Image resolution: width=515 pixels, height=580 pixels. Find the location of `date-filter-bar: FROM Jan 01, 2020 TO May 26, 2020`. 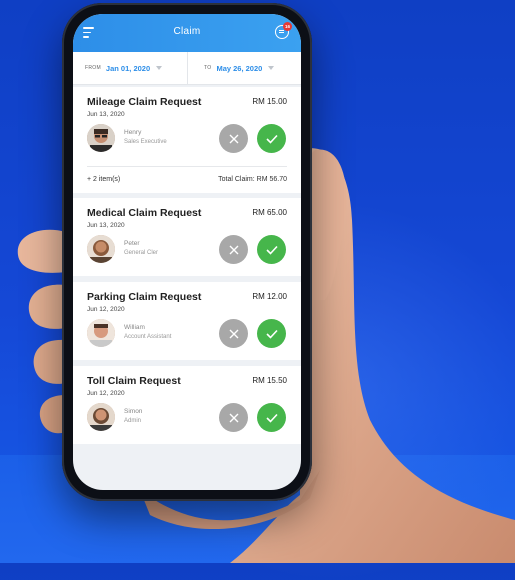

date-filter-bar: FROM Jan 01, 2020 TO May 26, 2020 is located at coordinates (187, 68).